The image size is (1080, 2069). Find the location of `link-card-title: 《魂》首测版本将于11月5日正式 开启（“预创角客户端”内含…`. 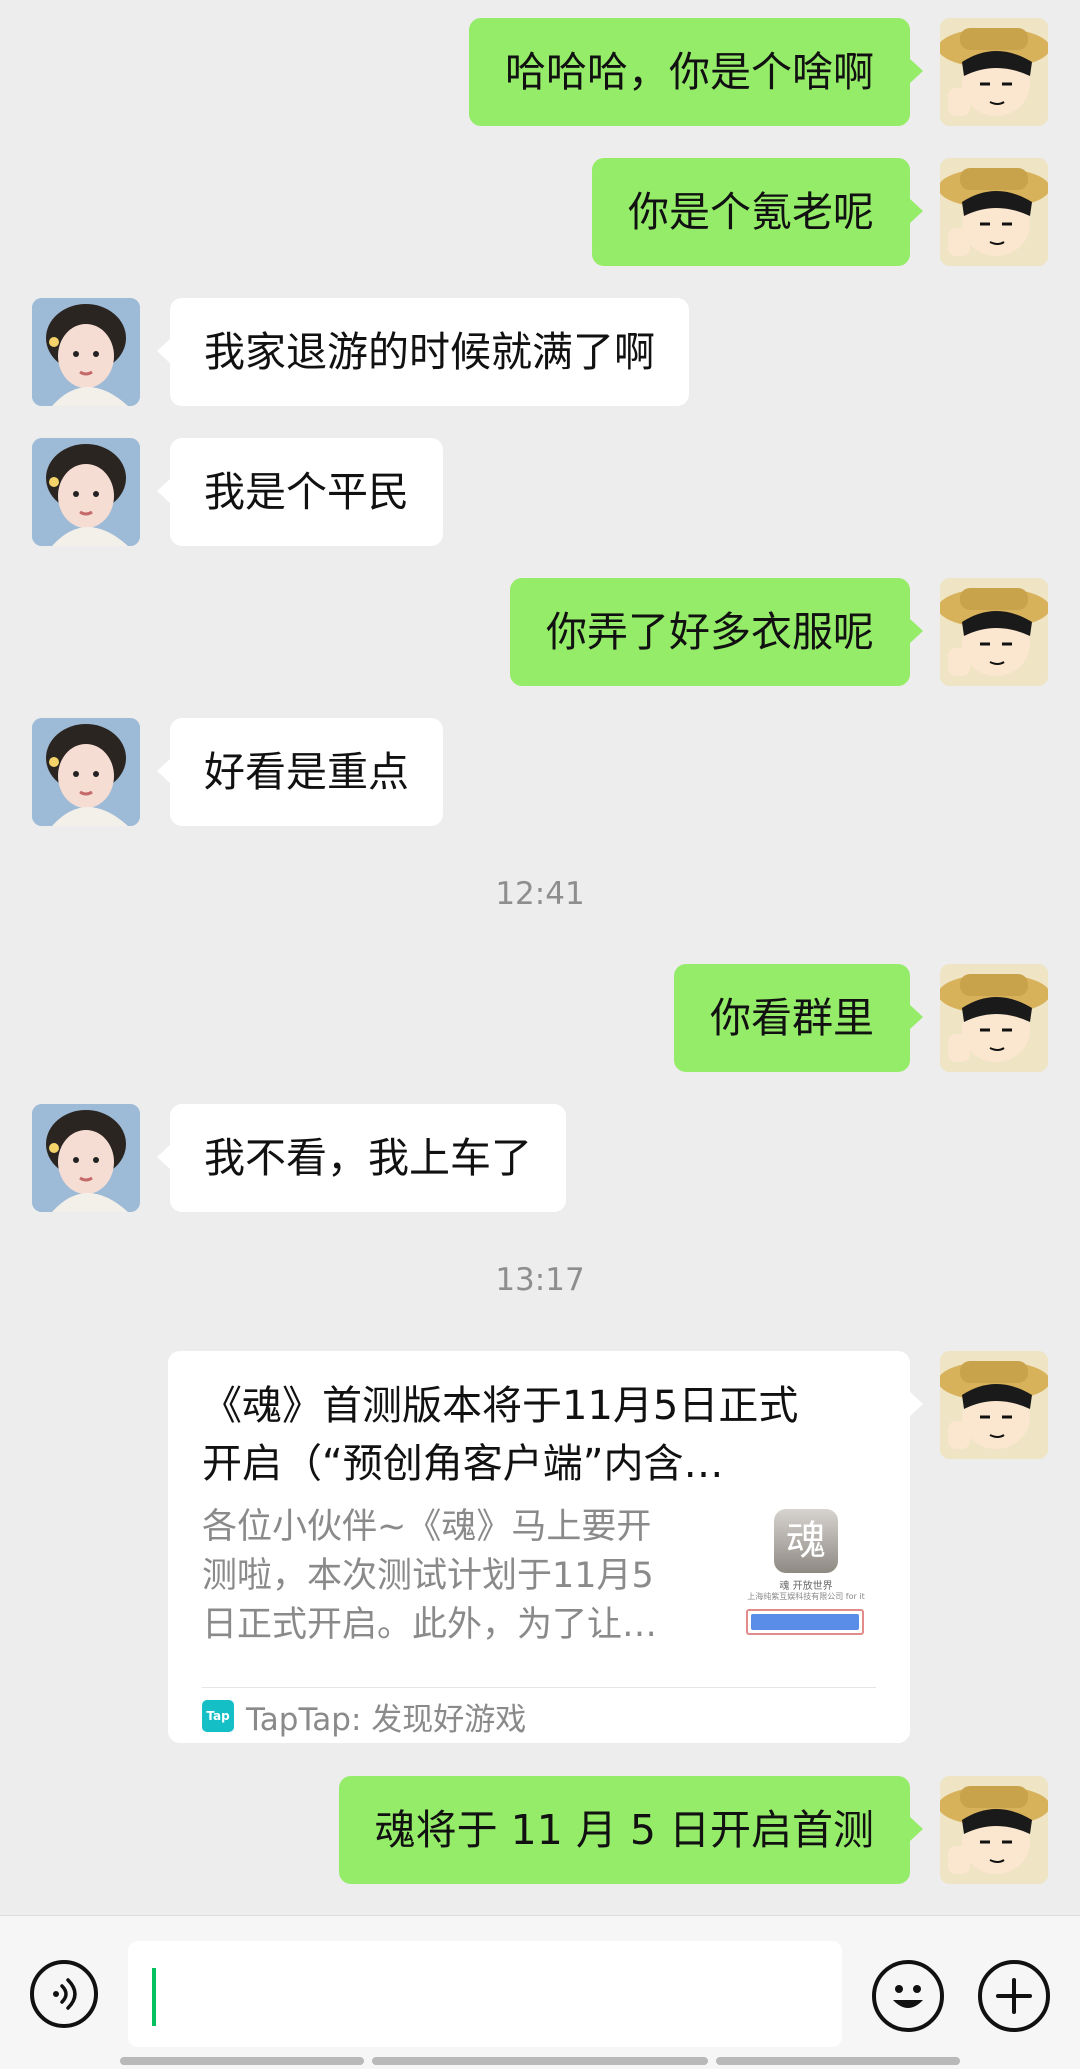

link-card-title: 《魂》首测版本将于11月5日正式 开启（“预创角客户端”内含… is located at coordinates (500, 1435).